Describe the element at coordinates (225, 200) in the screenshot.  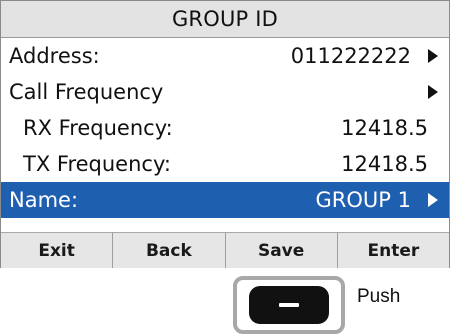
I see `menu-item-name: Name: GROUP 1` at that location.